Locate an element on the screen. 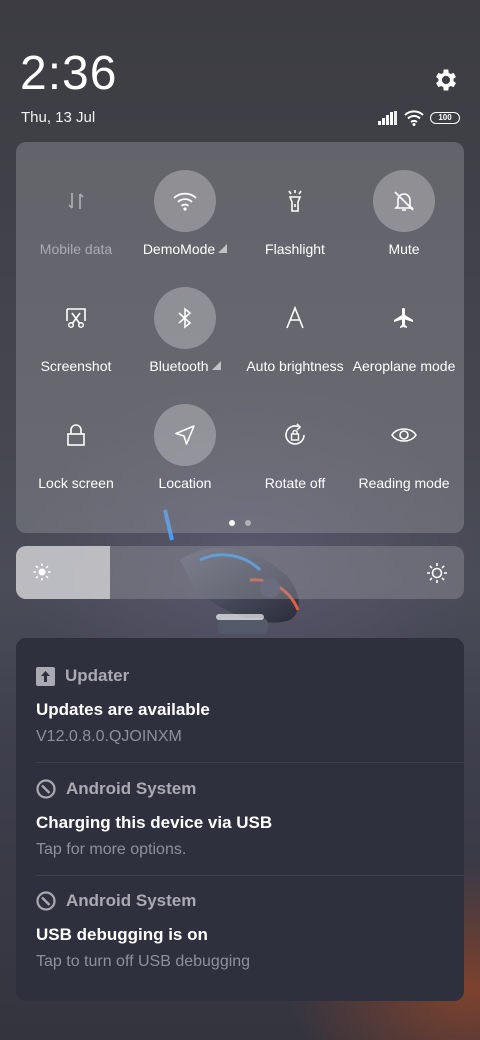 Image resolution: width=480 pixels, height=1040 pixels. system-status-icons: 100 is located at coordinates (419, 118).